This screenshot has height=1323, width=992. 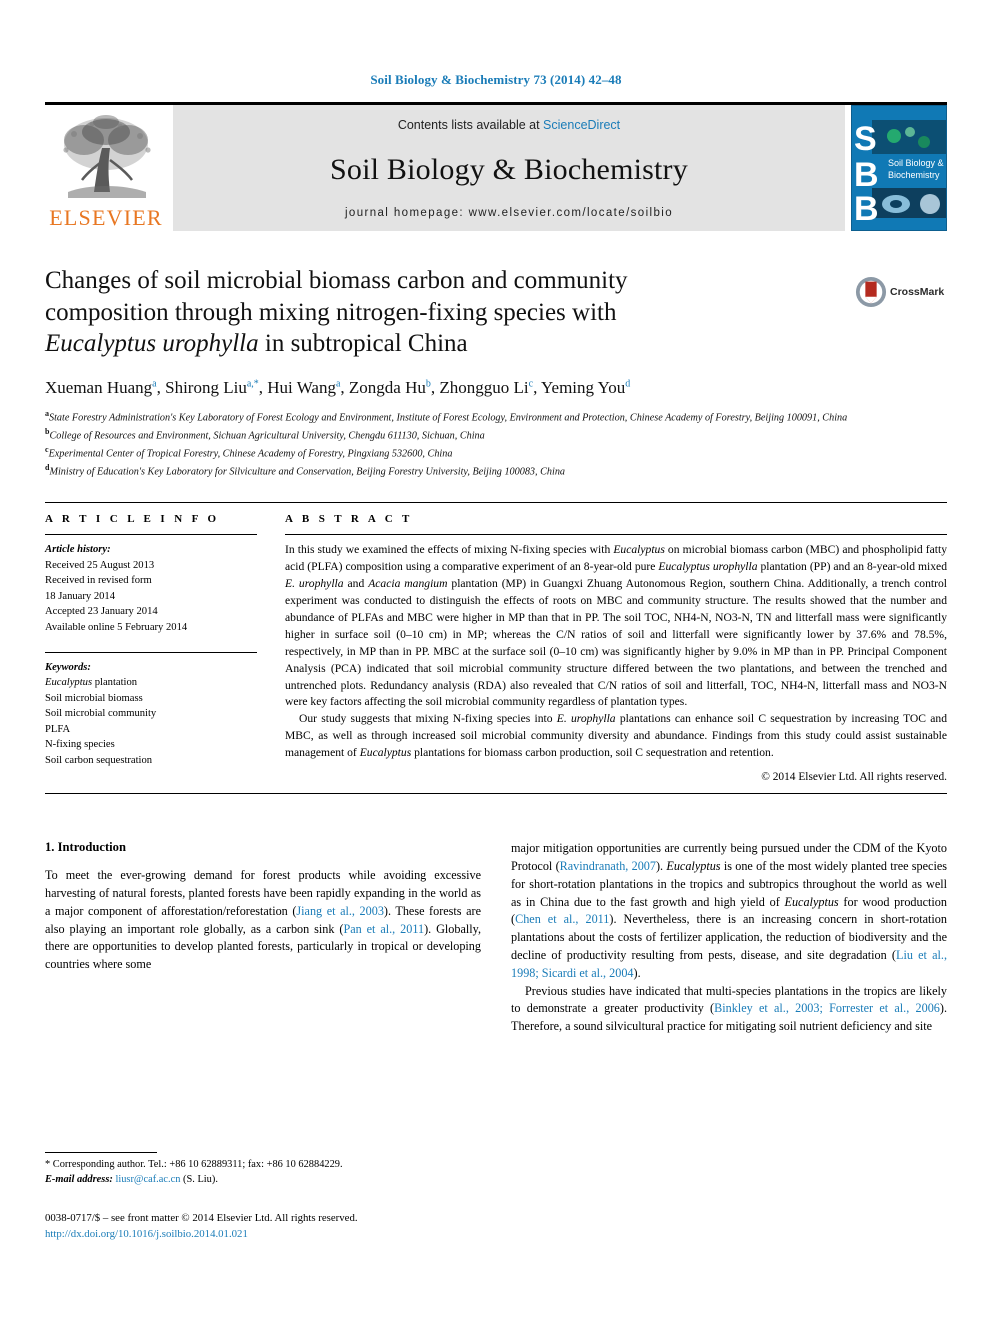 I want to click on citation-link: Jiang et al., 2003, so click(x=340, y=911).